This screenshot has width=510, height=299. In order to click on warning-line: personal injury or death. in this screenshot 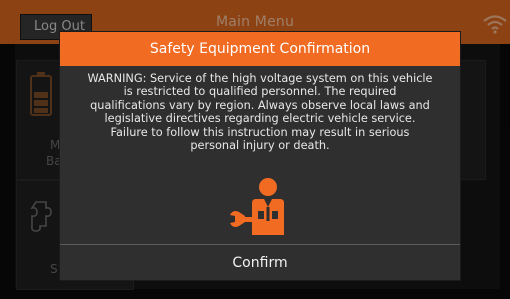, I will do `click(260, 146)`.